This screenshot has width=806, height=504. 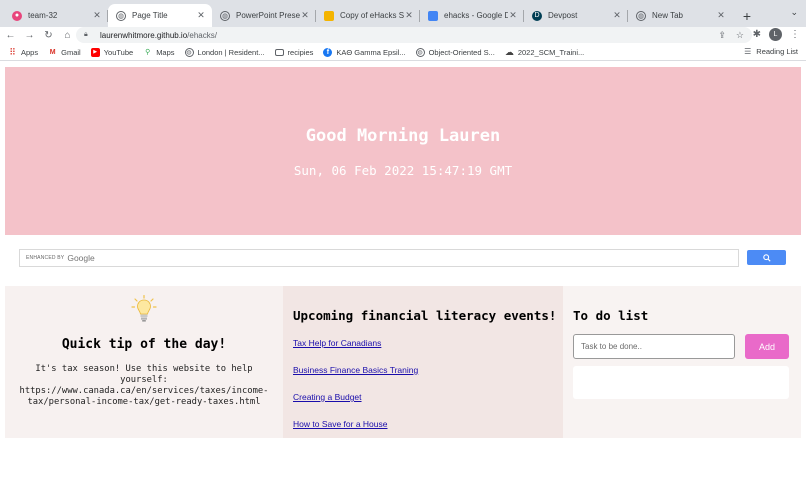 What do you see at coordinates (327, 397) in the screenshot?
I see `event-link: Creating a Budget` at bounding box center [327, 397].